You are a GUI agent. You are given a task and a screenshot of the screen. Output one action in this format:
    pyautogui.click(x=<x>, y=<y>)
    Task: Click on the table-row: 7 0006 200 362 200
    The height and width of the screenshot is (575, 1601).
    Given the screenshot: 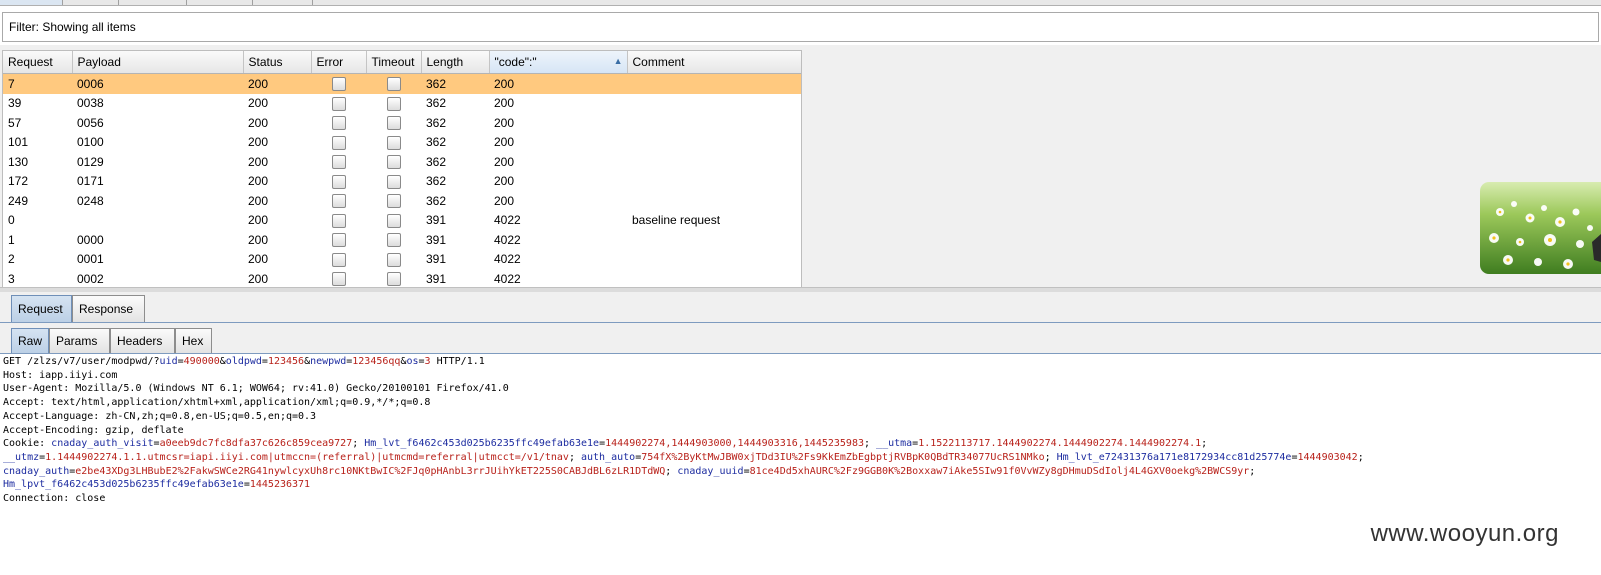 What is the action you would take?
    pyautogui.click(x=402, y=83)
    